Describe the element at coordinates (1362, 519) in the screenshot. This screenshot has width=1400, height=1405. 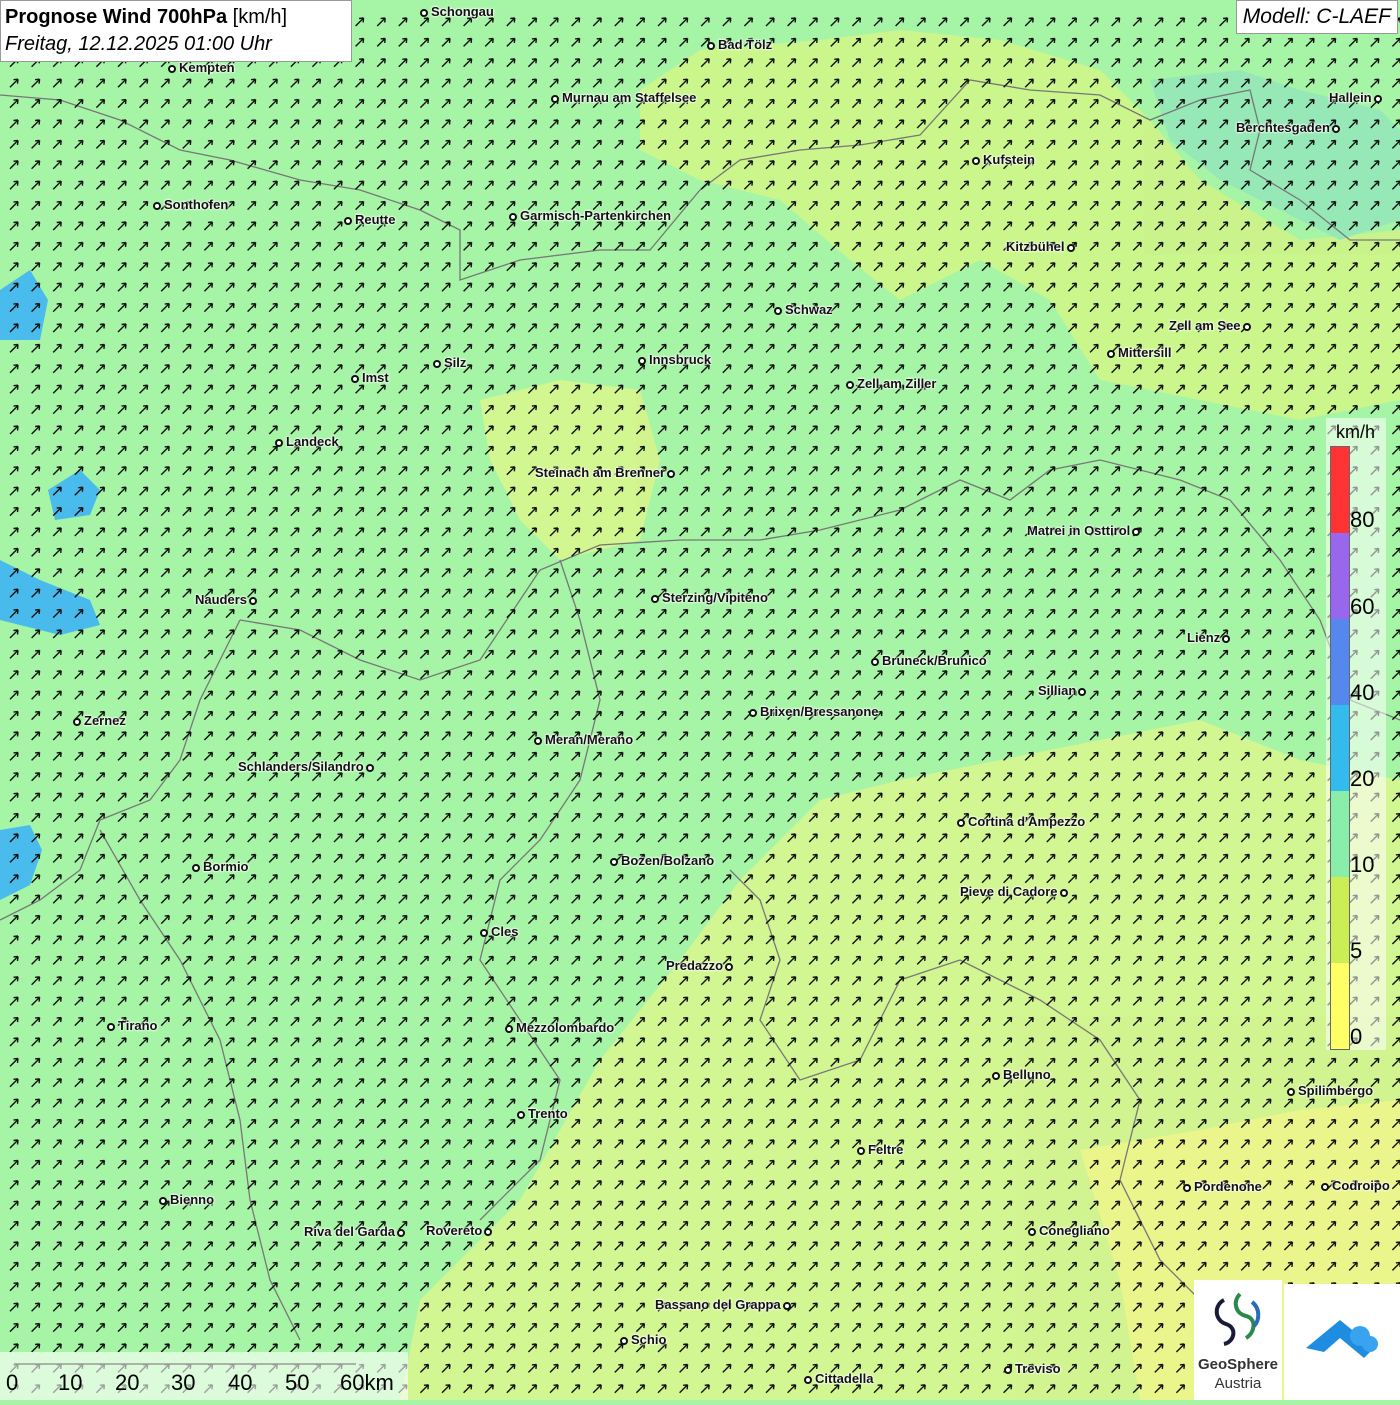
I see `legend-label-80: 80` at that location.